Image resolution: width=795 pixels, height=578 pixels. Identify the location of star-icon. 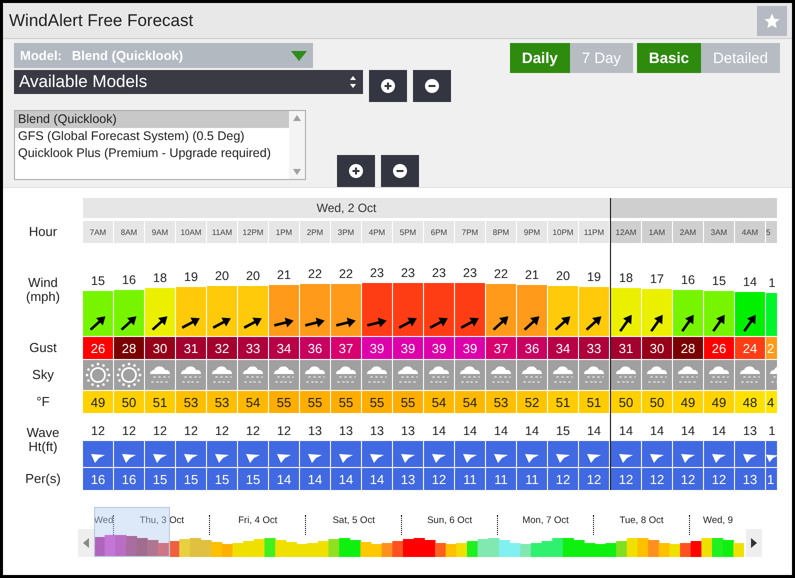
(772, 21).